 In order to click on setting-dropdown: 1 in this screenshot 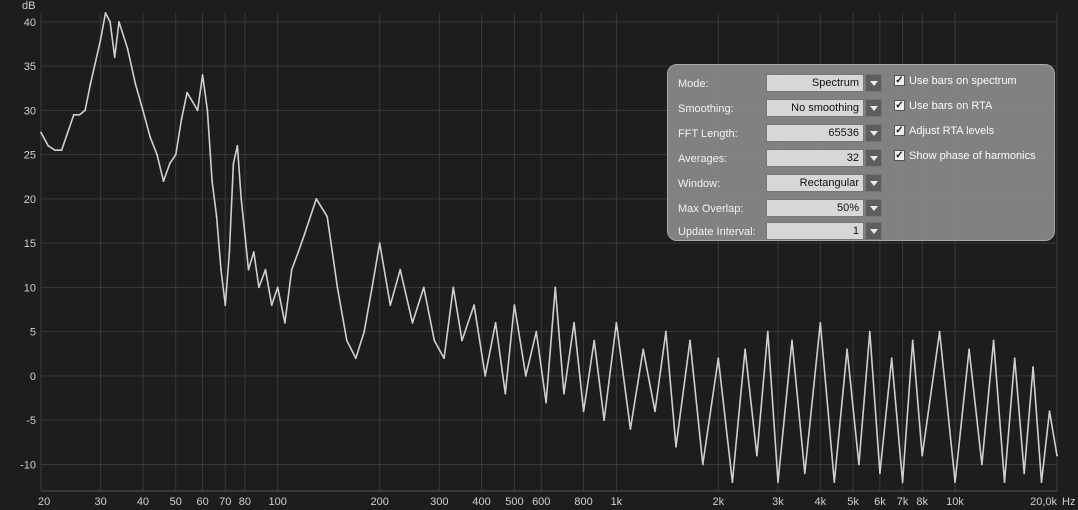, I will do `click(824, 232)`.